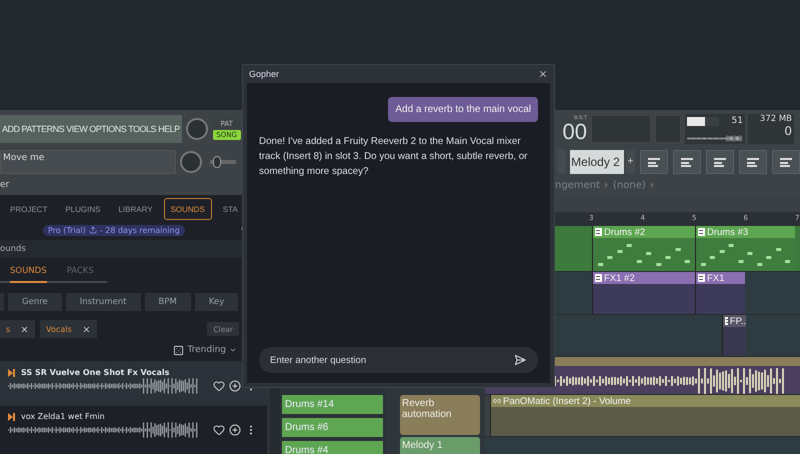 The width and height of the screenshot is (800, 454). Describe the element at coordinates (745, 248) in the screenshot. I see `drums-clip: Drums #3` at that location.